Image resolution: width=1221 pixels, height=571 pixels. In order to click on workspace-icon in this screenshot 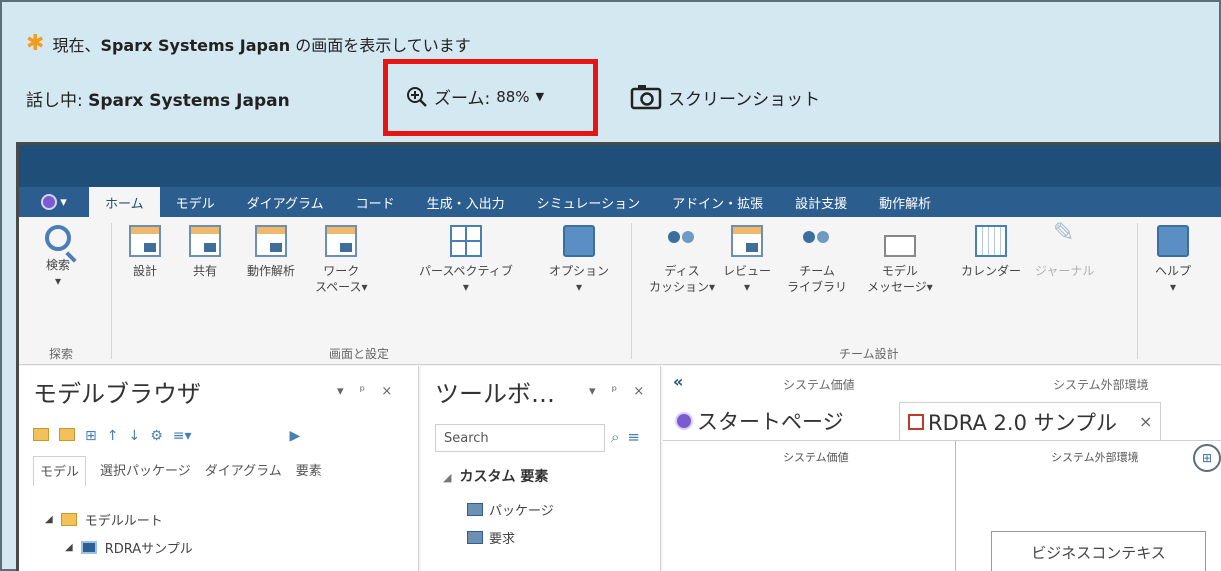, I will do `click(341, 241)`.